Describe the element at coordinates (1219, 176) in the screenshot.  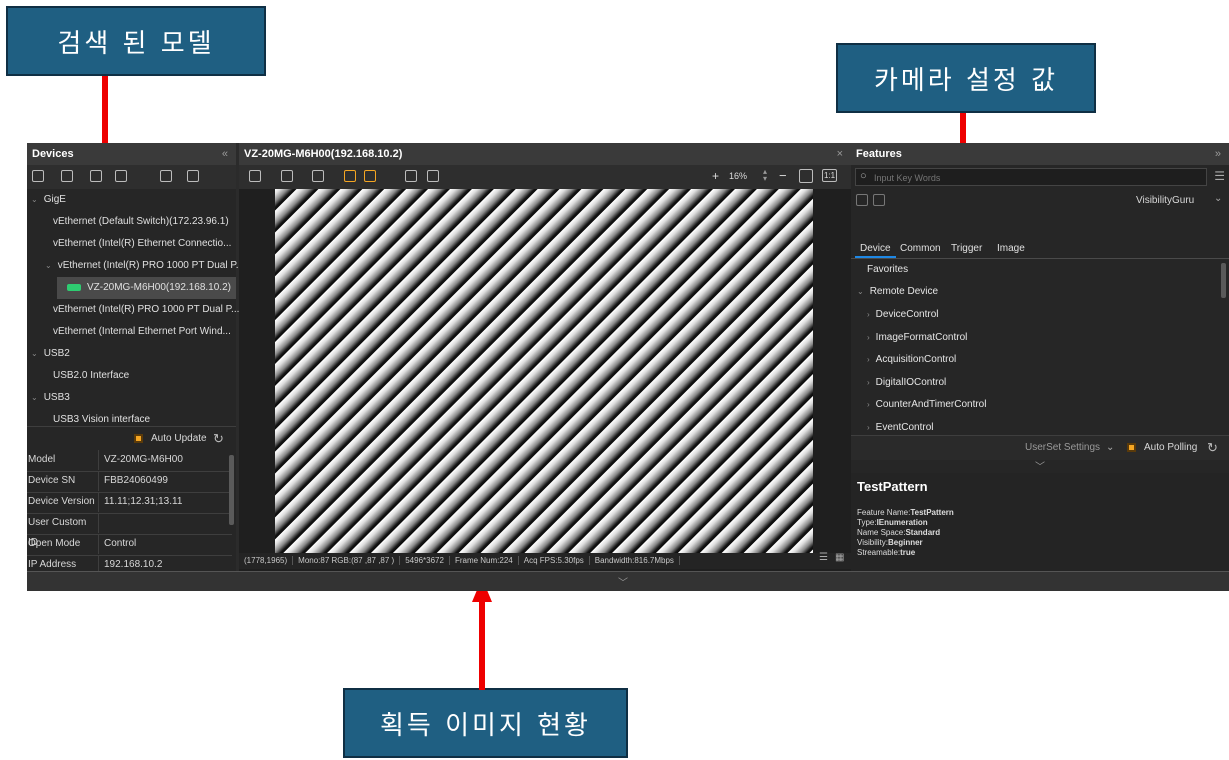
I see `menu-icon: ☰` at that location.